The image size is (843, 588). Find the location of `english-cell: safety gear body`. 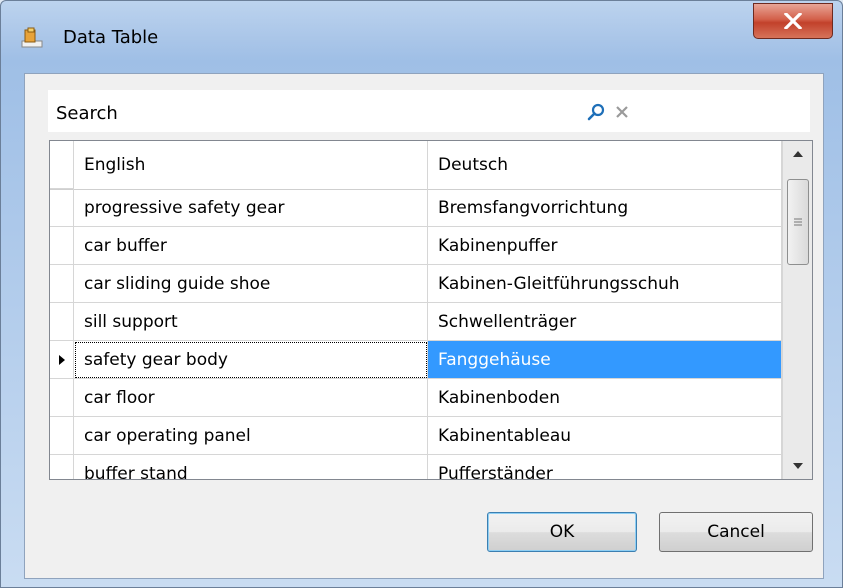

english-cell: safety gear body is located at coordinates (251, 360).